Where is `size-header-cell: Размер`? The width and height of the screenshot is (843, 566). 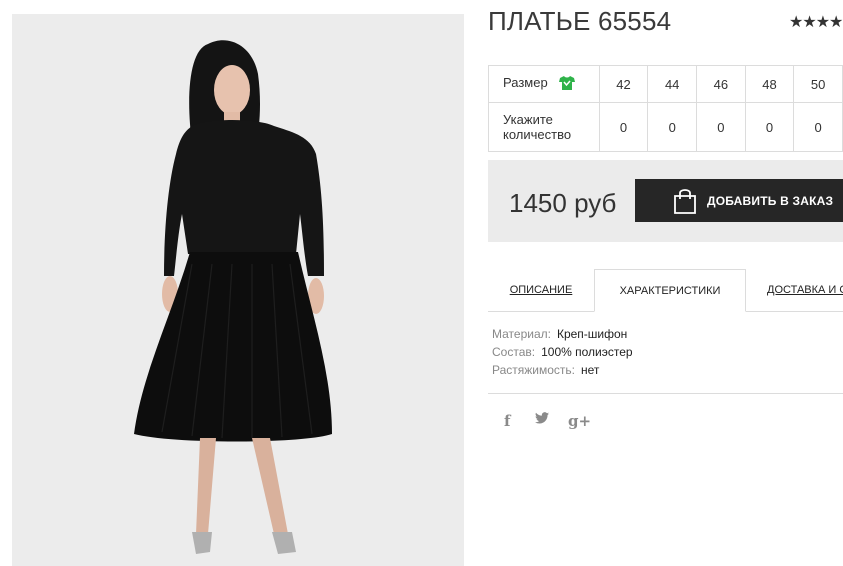
size-header-cell: Размер is located at coordinates (544, 84).